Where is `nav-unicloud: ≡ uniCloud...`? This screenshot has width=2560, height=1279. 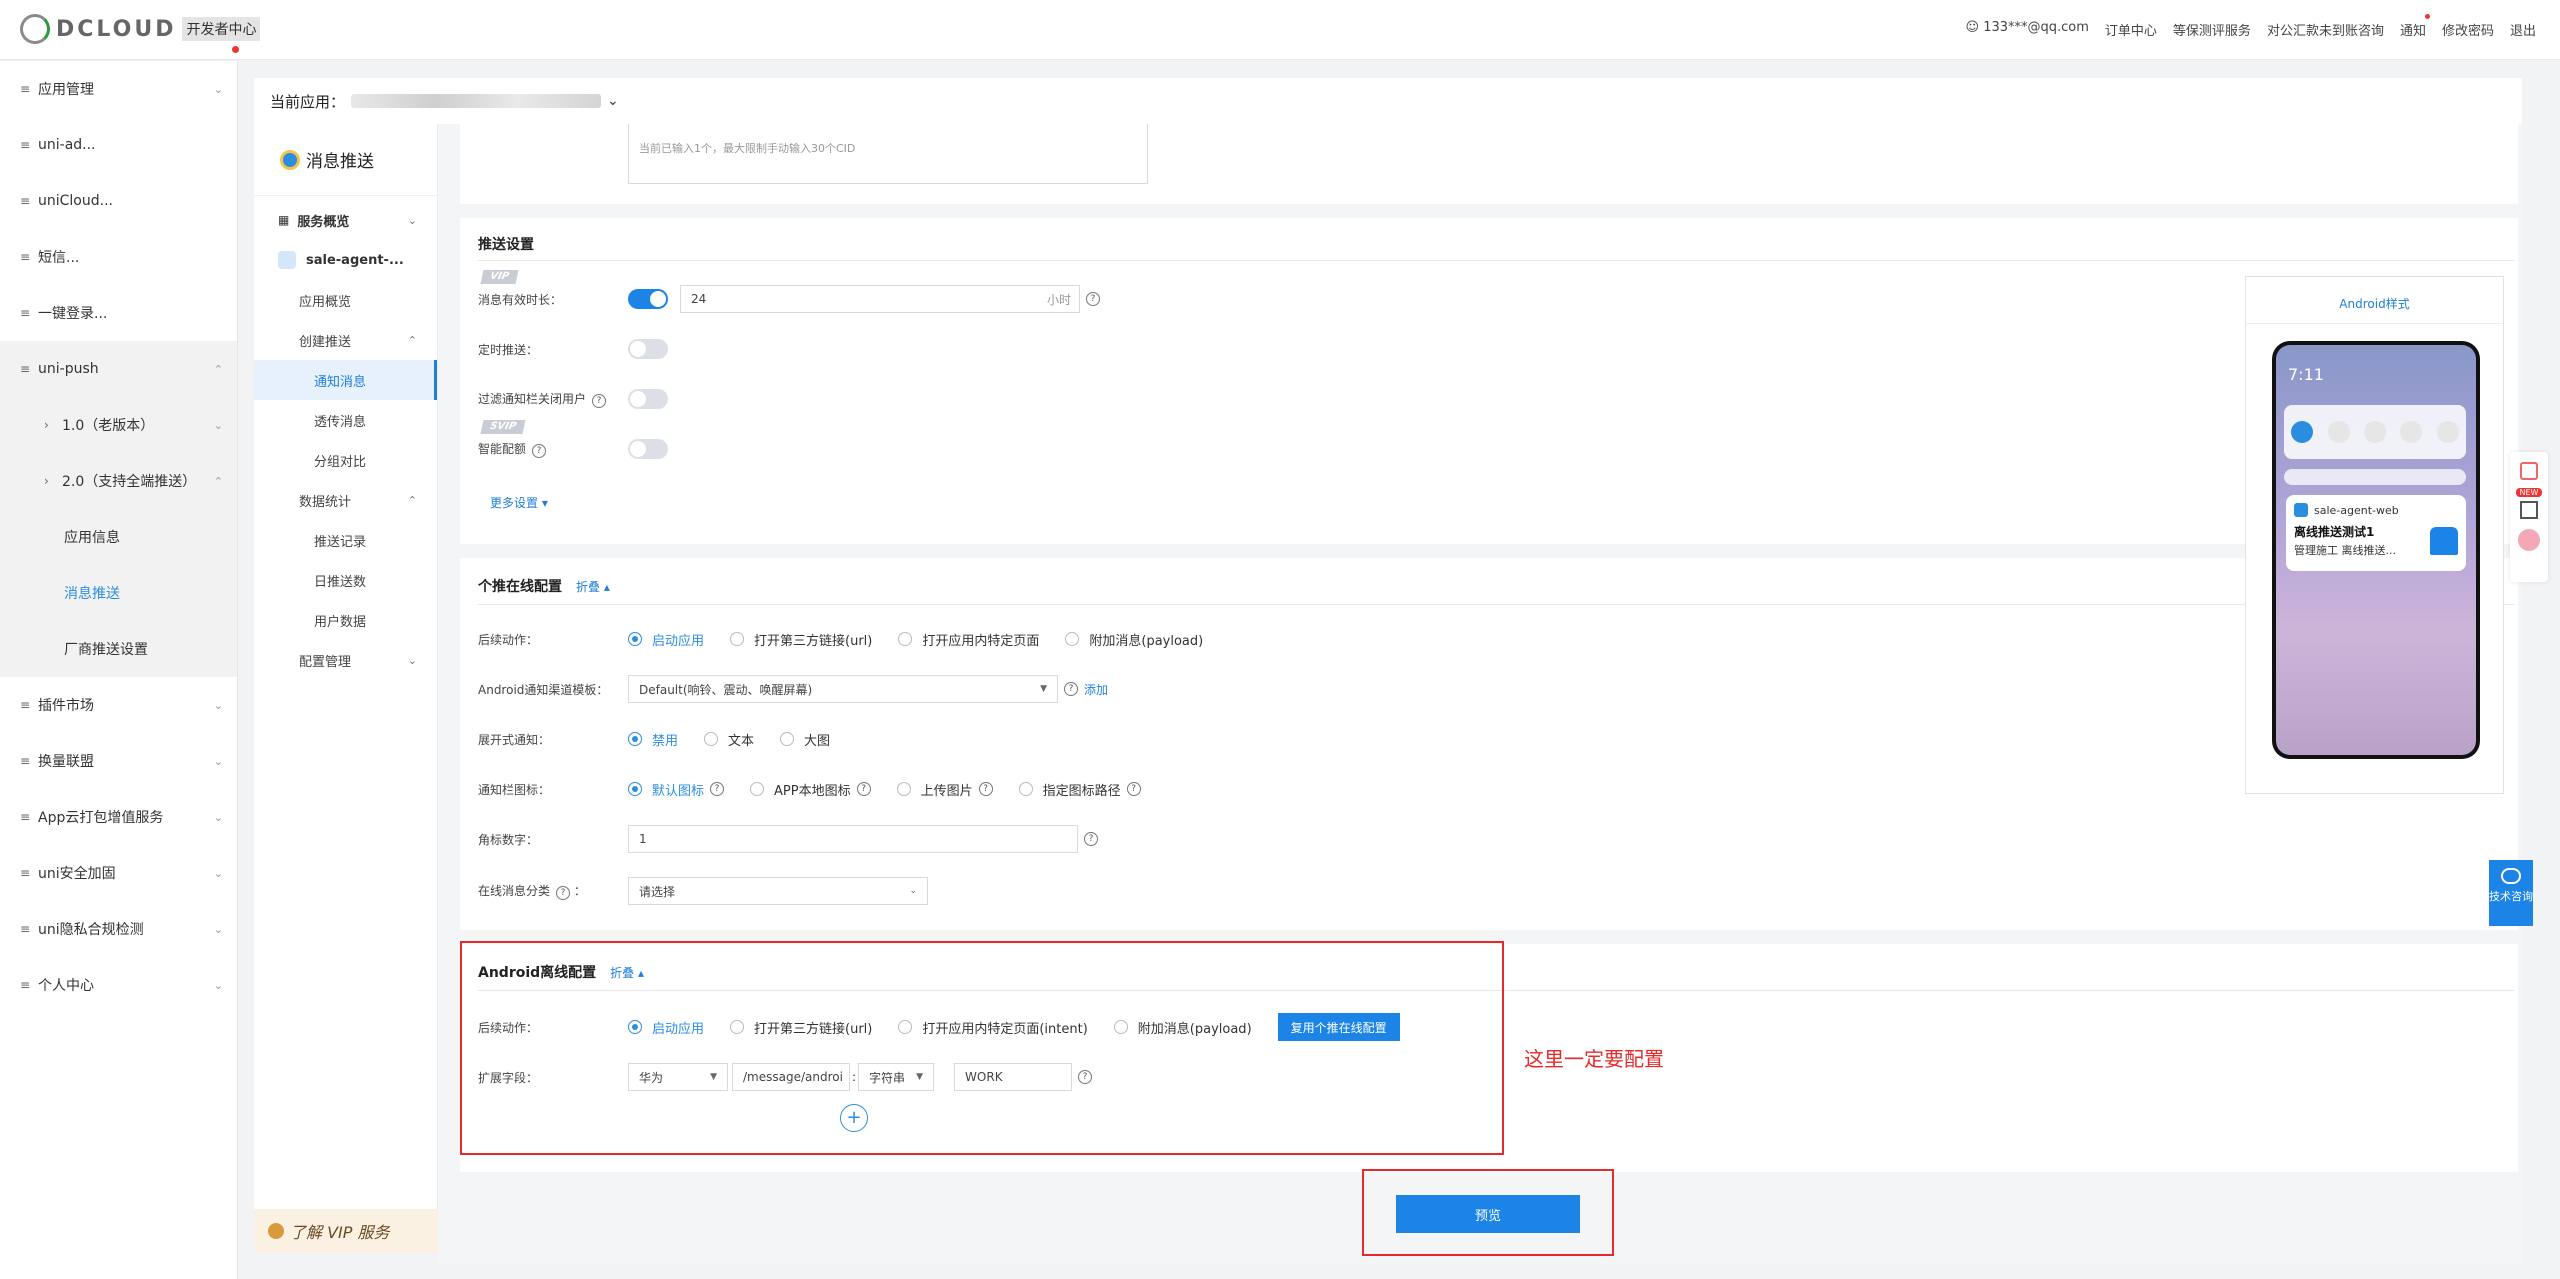
nav-unicloud: ≡ uniCloud... is located at coordinates (118, 201).